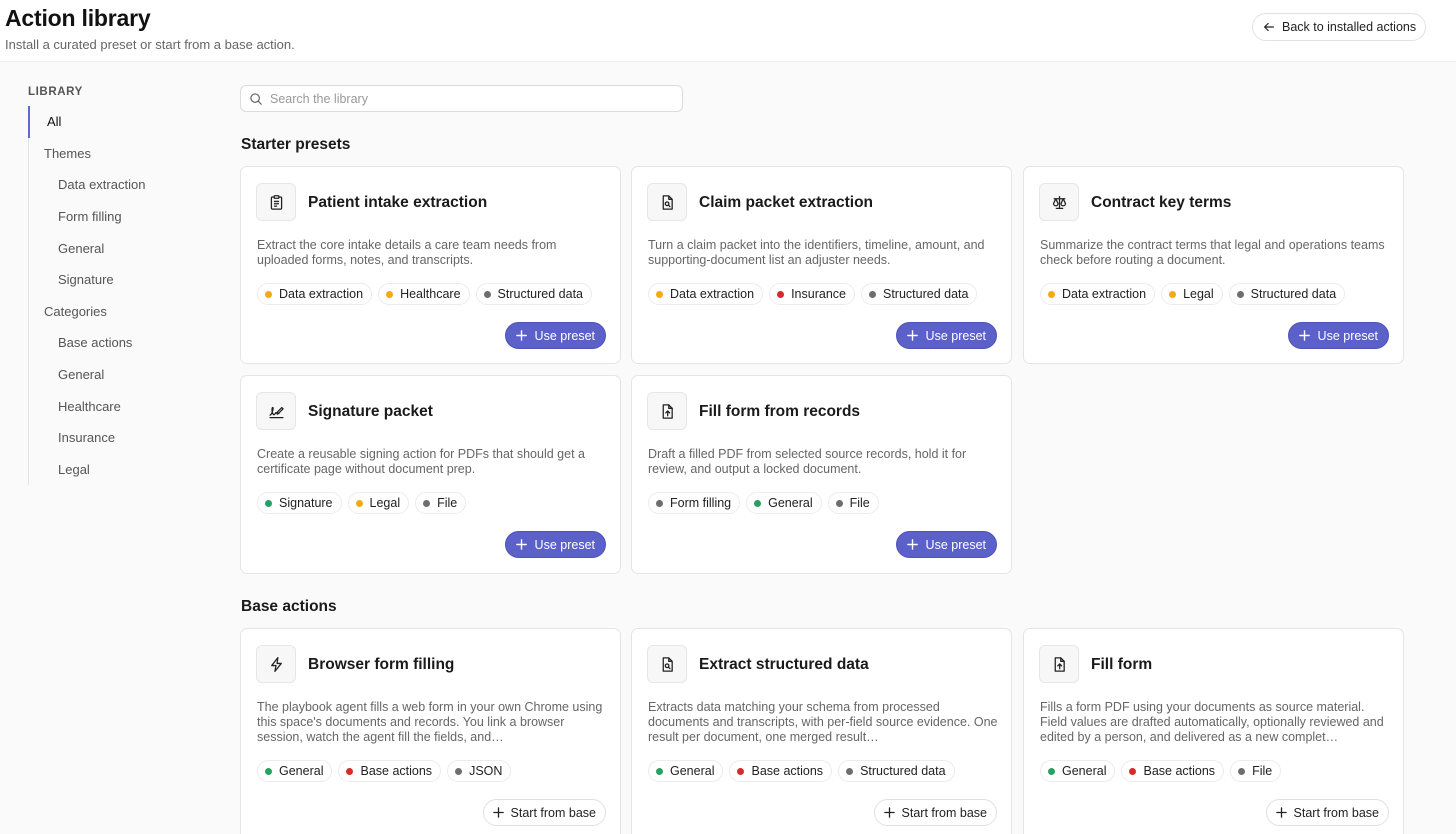 The image size is (1456, 834). Describe the element at coordinates (118, 438) in the screenshot. I see `sidebar-item-insurance: Insurance` at that location.